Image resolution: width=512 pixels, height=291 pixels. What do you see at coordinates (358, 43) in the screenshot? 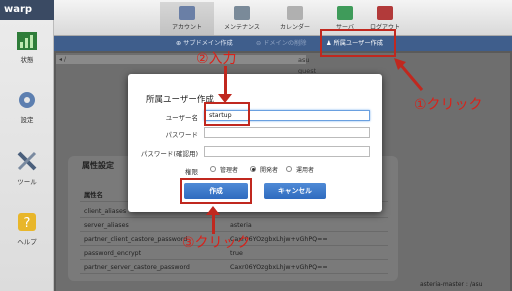
I see `highlight-create-member` at bounding box center [358, 43].